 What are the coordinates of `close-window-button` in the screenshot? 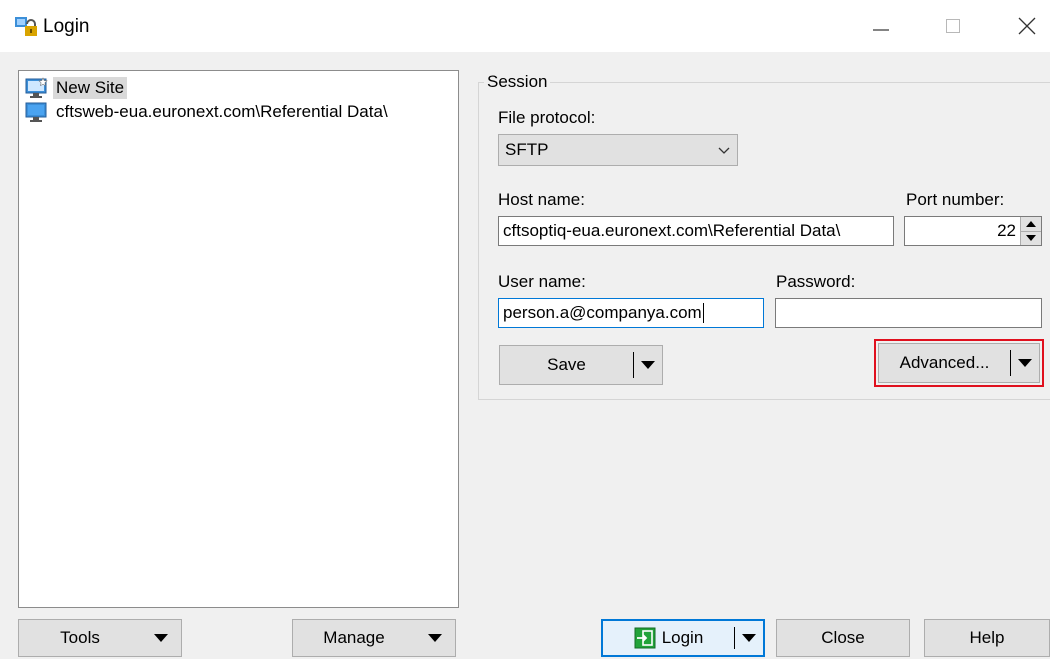 It's located at (1027, 26).